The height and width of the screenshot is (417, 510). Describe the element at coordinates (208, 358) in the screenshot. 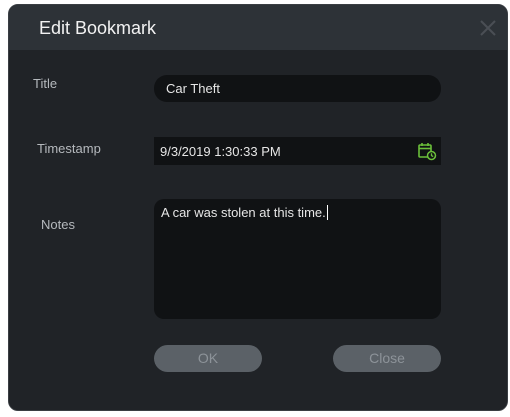

I see `ok-button: OK` at that location.